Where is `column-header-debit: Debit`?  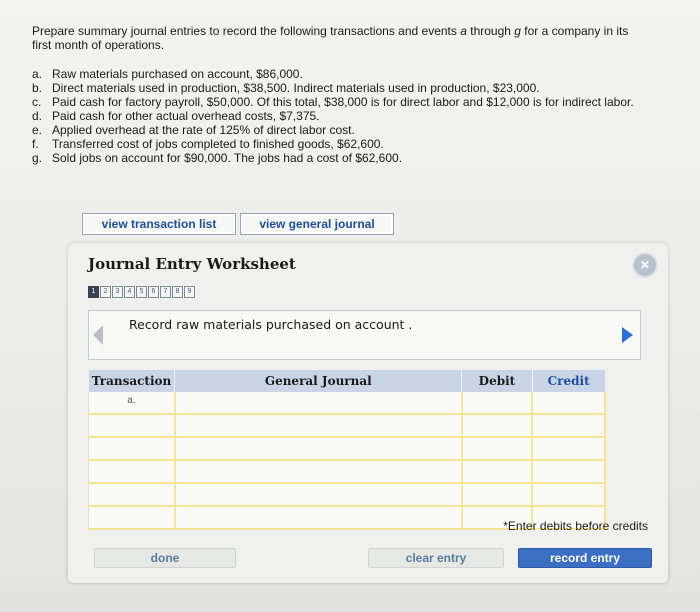
column-header-debit: Debit is located at coordinates (497, 381).